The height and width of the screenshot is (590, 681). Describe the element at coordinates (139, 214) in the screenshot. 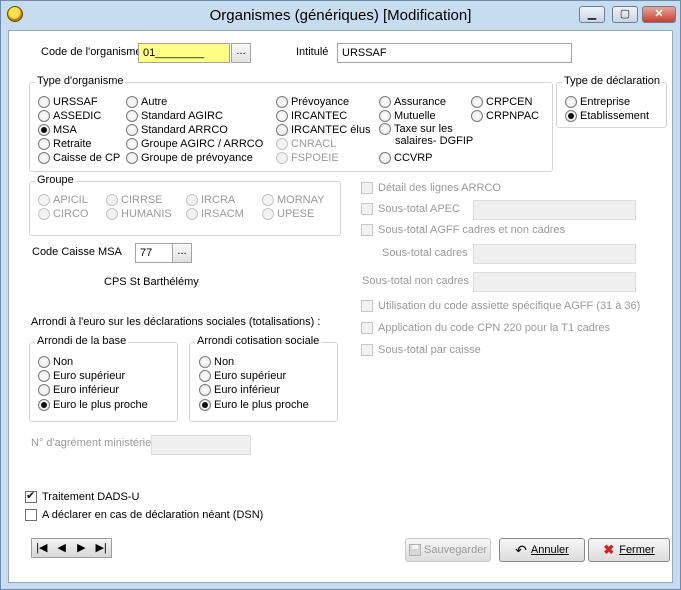

I see `radio-humanis: HUMANIS` at that location.